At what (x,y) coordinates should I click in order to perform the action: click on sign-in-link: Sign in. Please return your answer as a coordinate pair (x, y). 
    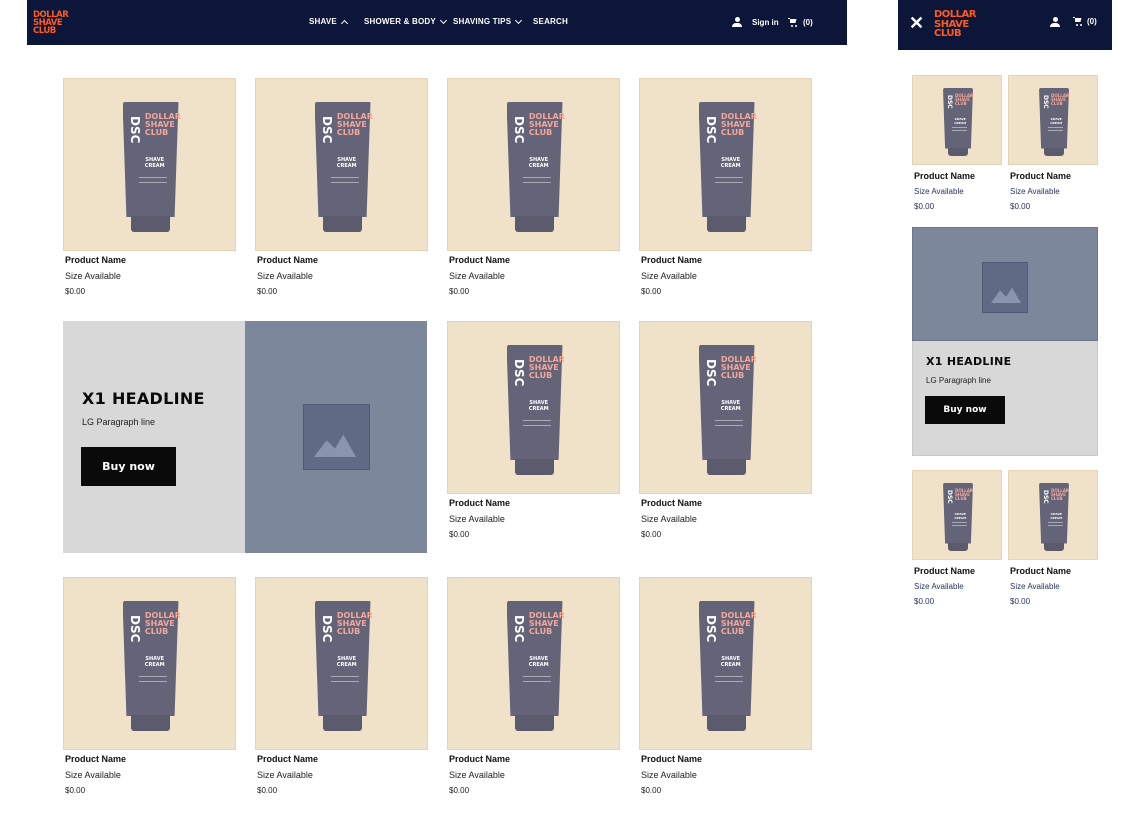
    Looking at the image, I should click on (765, 22).